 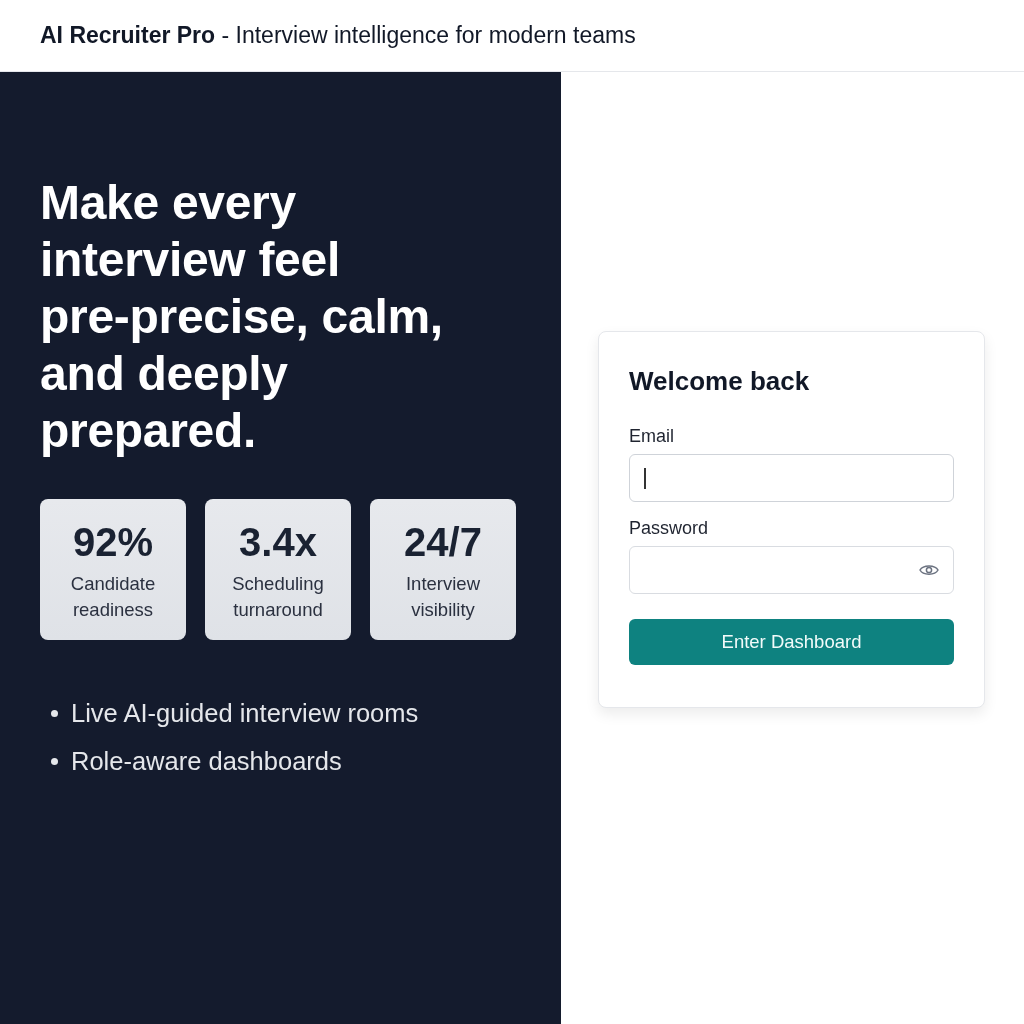 What do you see at coordinates (245, 713) in the screenshot?
I see `feature-item: Live AI-guided interview rooms` at bounding box center [245, 713].